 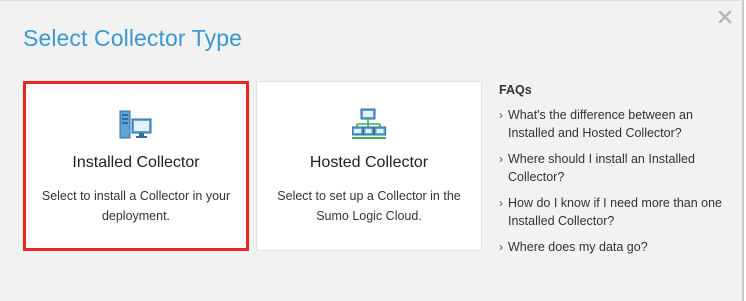 I want to click on faq-item-label: Where does my data go?, so click(x=578, y=247).